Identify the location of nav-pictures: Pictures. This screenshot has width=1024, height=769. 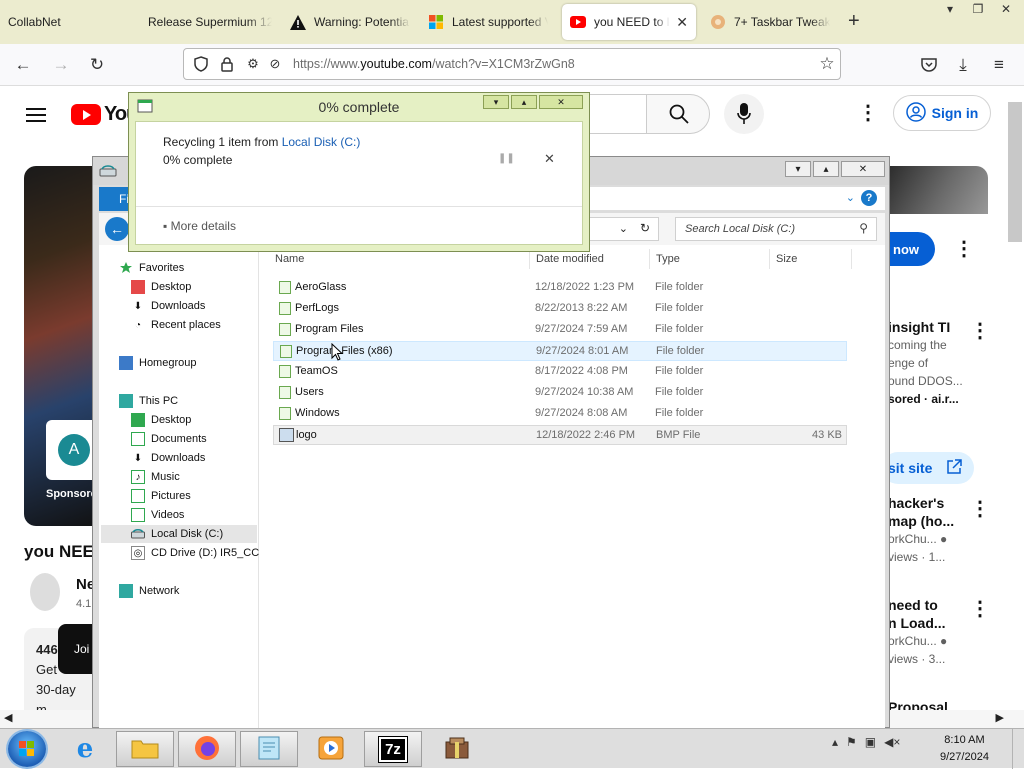
(161, 496).